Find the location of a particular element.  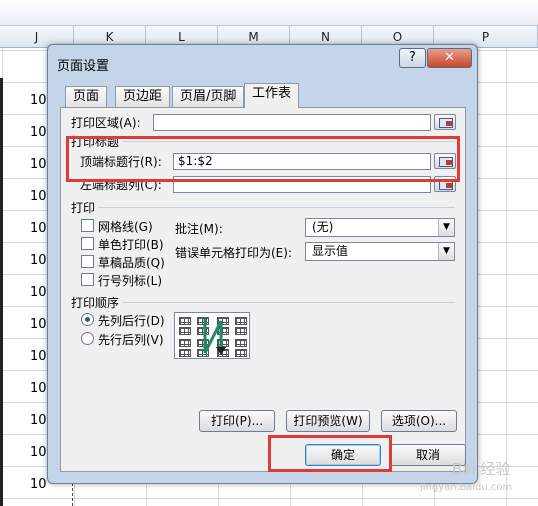

draft-quality-label: 草稿品质(Q) is located at coordinates (131, 262).